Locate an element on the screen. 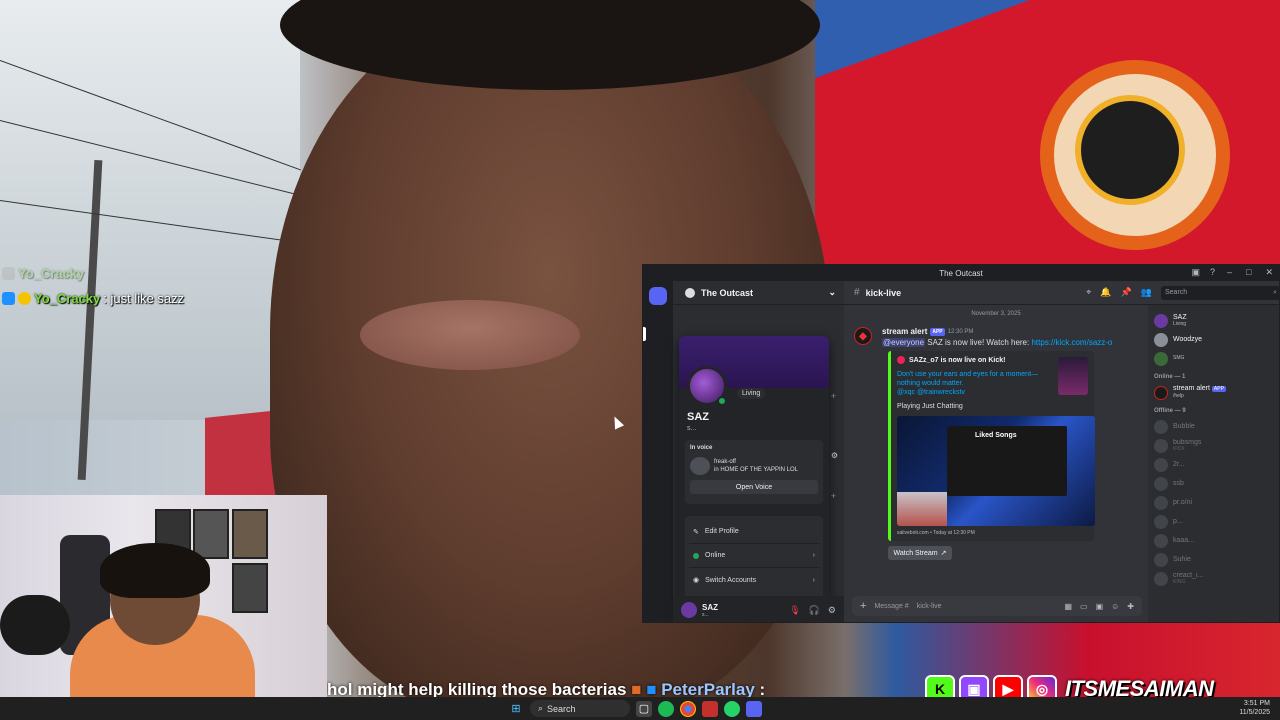 The width and height of the screenshot is (1280, 720). status-item: Online › is located at coordinates (754, 556).